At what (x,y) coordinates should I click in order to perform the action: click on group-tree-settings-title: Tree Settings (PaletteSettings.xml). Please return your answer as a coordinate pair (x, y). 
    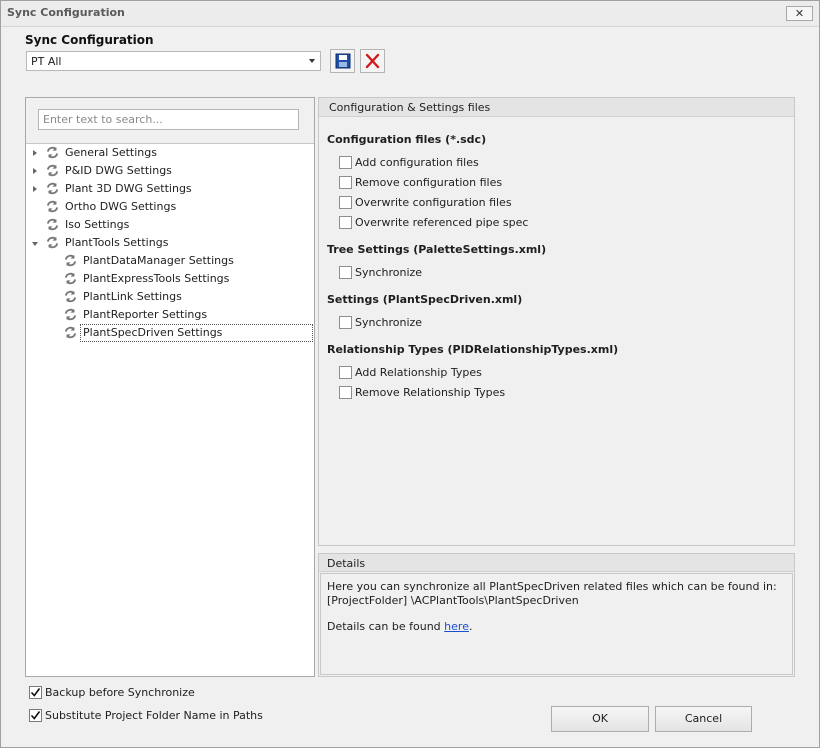
    Looking at the image, I should click on (437, 249).